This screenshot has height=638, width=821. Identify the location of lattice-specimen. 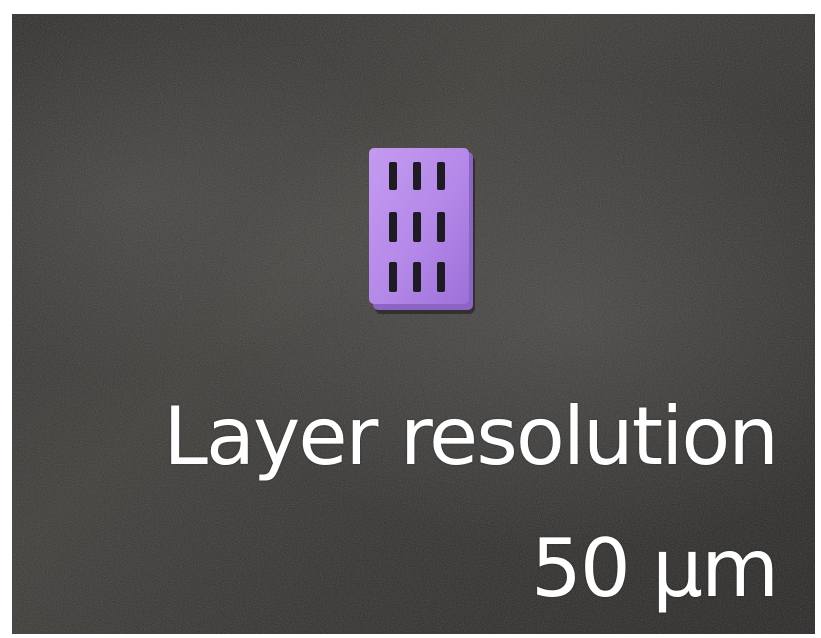
(422, 231).